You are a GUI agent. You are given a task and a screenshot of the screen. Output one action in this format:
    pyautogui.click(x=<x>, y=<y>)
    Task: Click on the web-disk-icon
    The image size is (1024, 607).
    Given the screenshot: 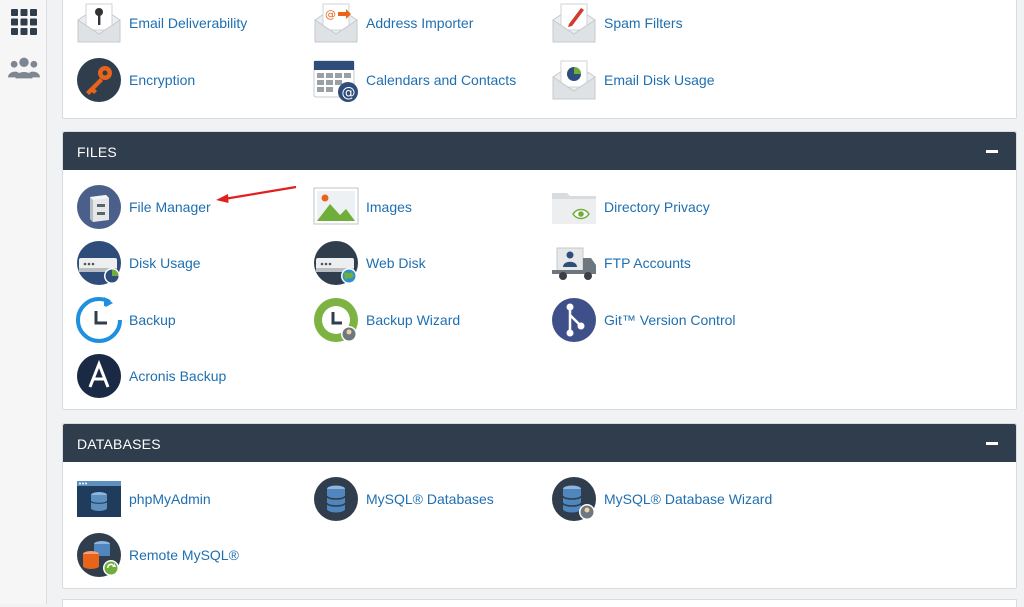 What is the action you would take?
    pyautogui.click(x=336, y=263)
    